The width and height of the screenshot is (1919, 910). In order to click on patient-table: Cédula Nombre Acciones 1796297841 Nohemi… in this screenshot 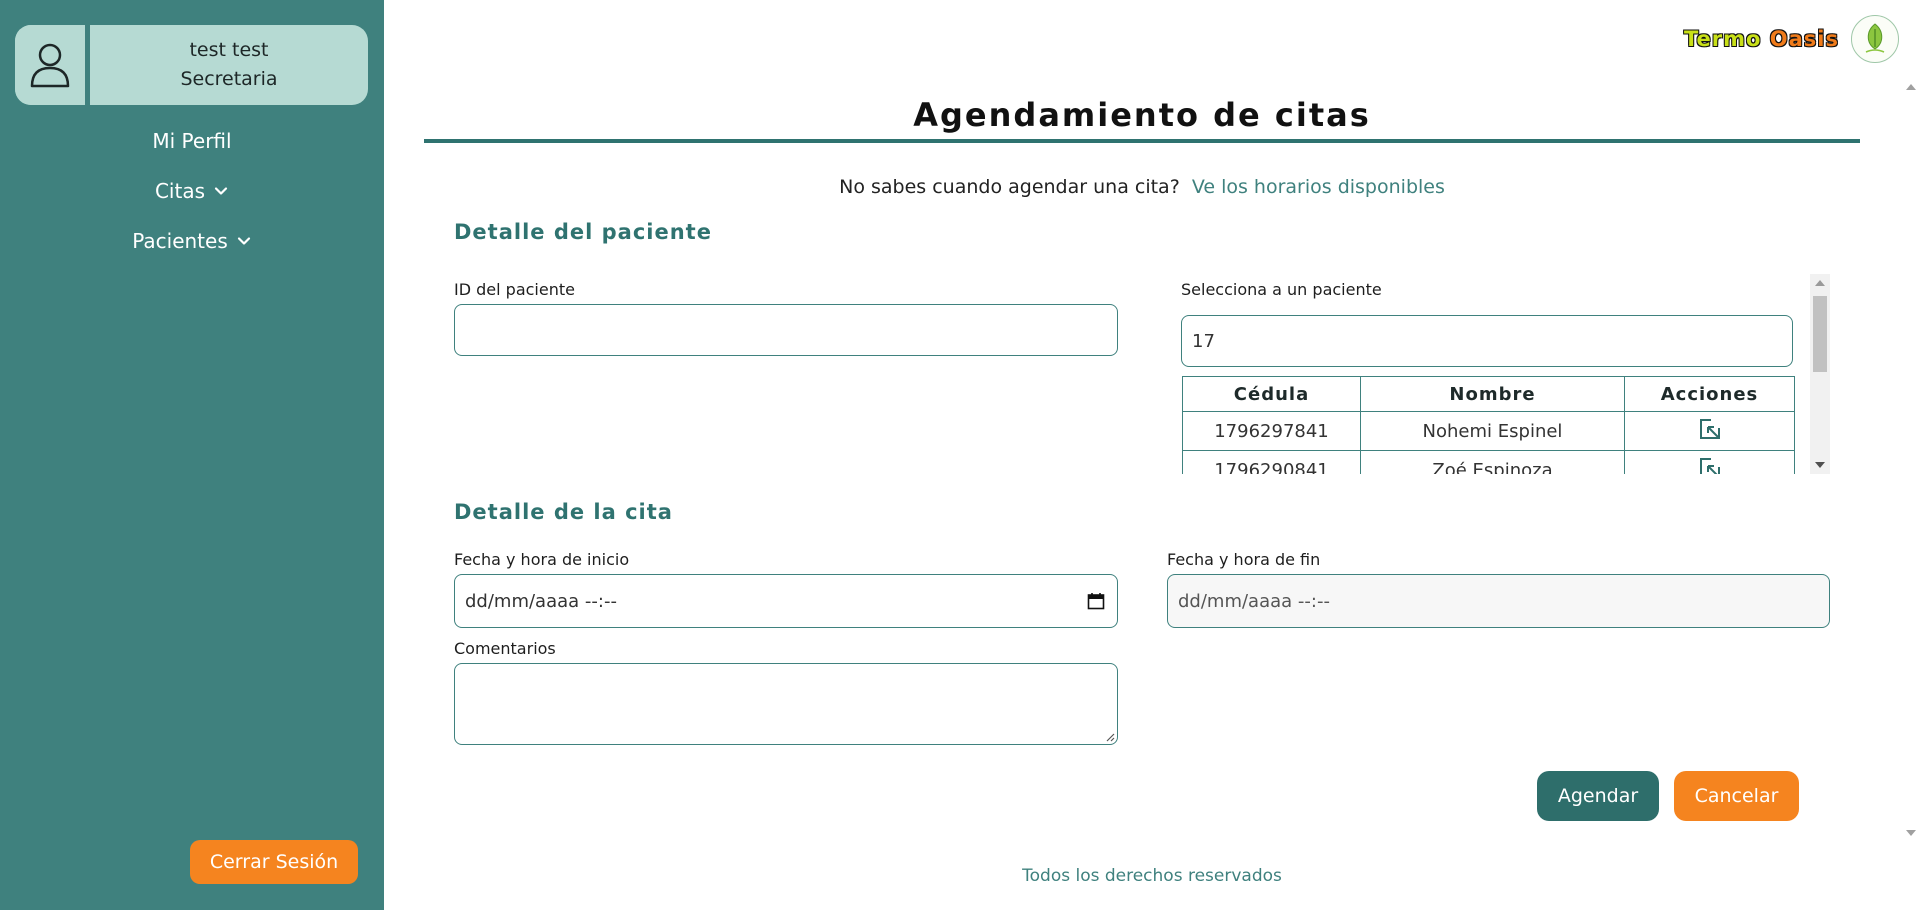, I will do `click(1488, 425)`.